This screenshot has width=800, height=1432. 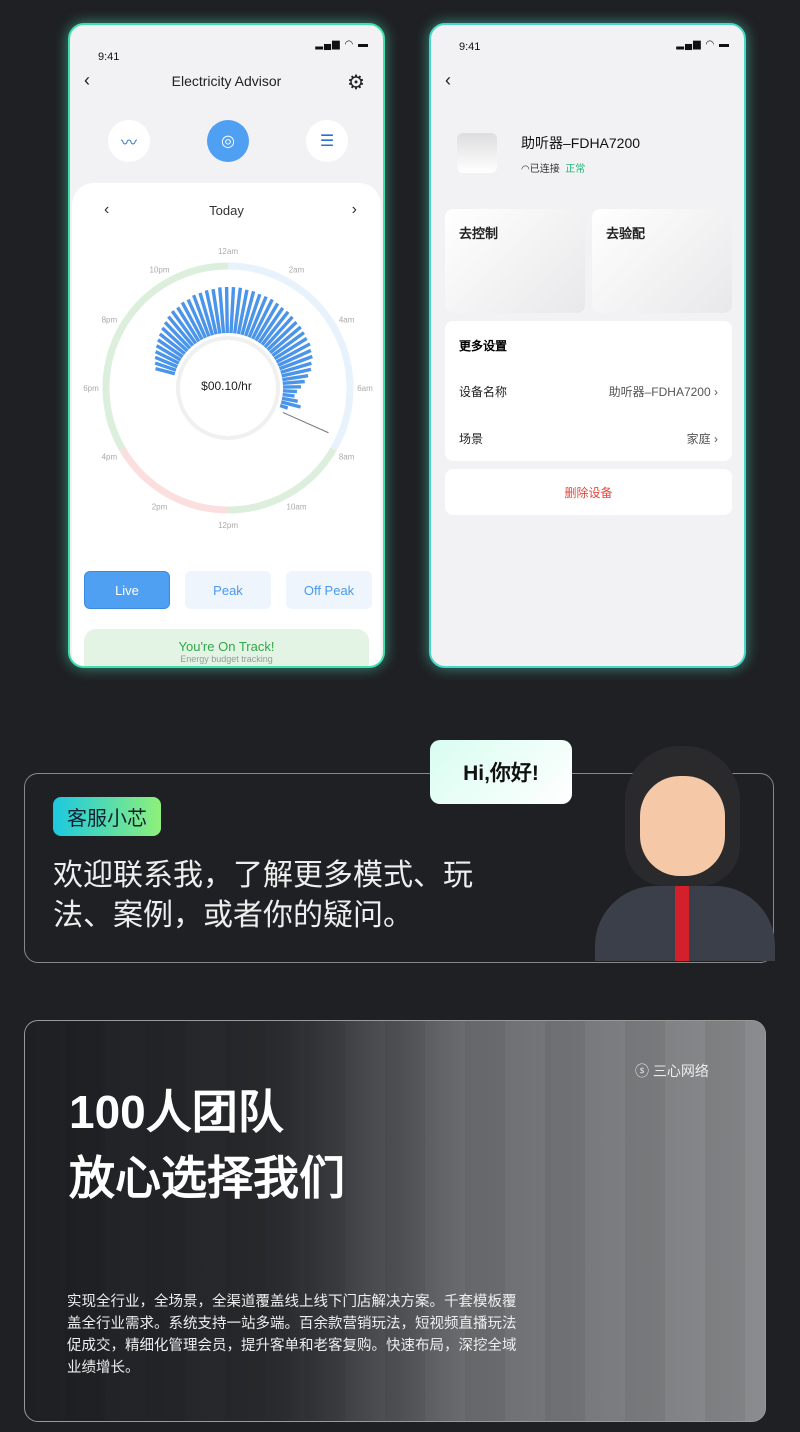 What do you see at coordinates (626, 233) in the screenshot?
I see `fitting-label: 去验配` at bounding box center [626, 233].